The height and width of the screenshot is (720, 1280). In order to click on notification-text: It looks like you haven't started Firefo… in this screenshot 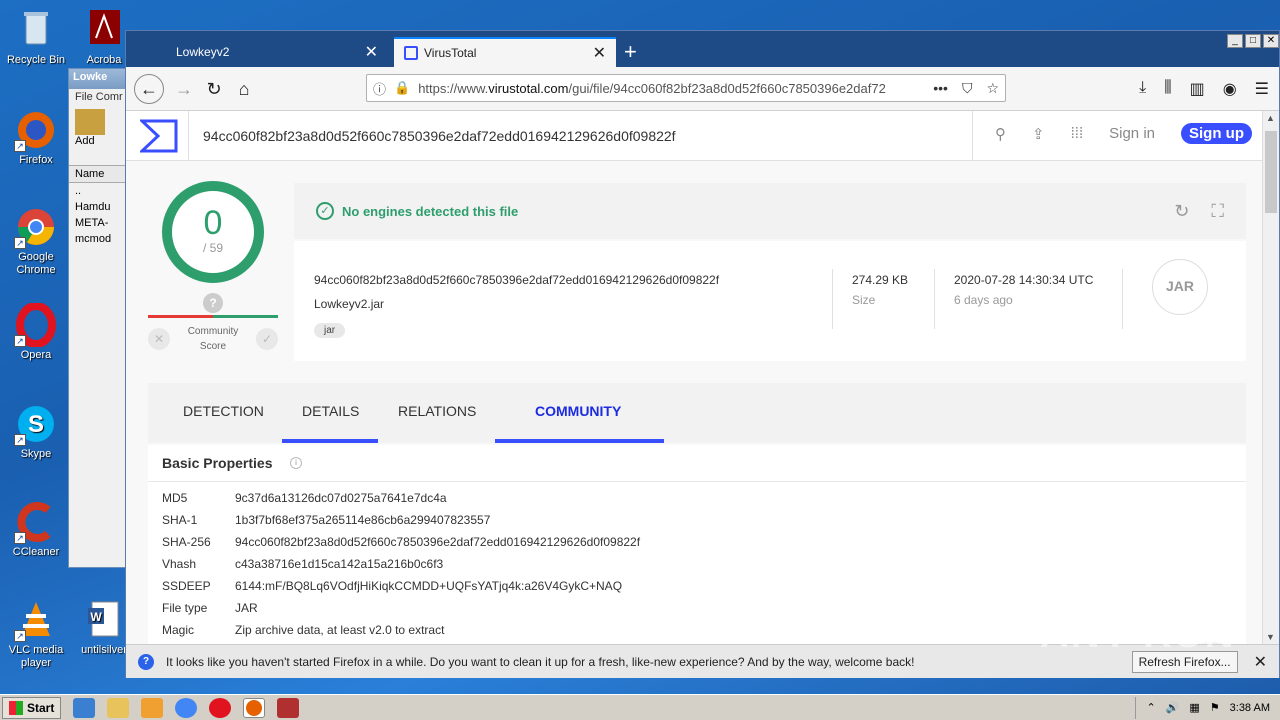, I will do `click(540, 661)`.